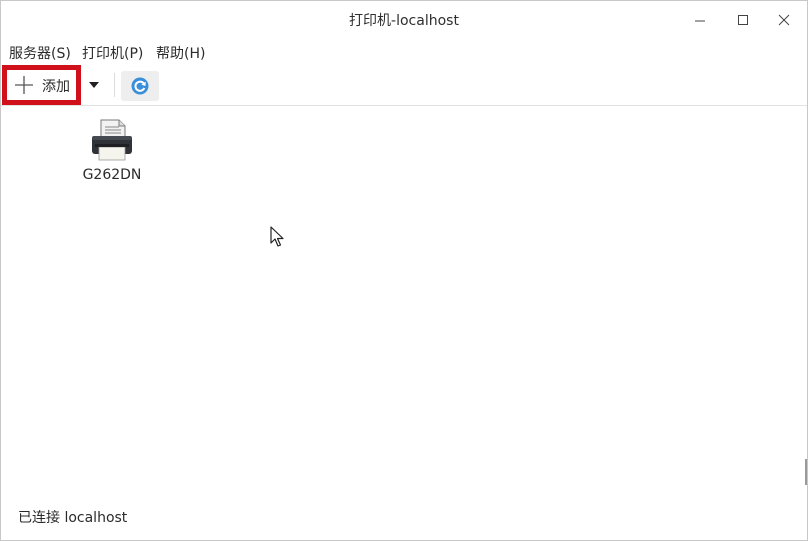  I want to click on menu-printer: 打印机(P), so click(112, 53).